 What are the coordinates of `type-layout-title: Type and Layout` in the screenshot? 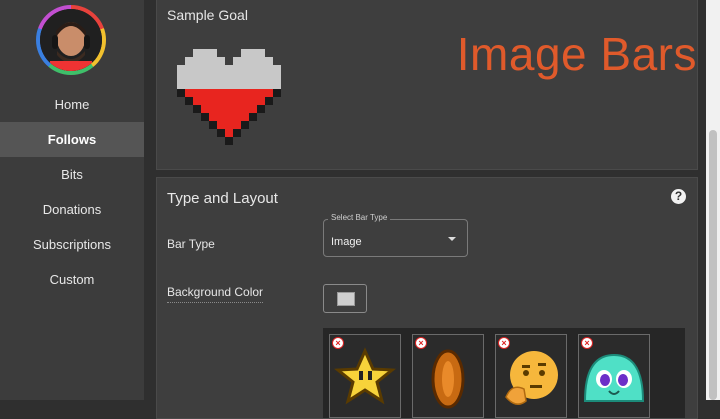 It's located at (222, 198).